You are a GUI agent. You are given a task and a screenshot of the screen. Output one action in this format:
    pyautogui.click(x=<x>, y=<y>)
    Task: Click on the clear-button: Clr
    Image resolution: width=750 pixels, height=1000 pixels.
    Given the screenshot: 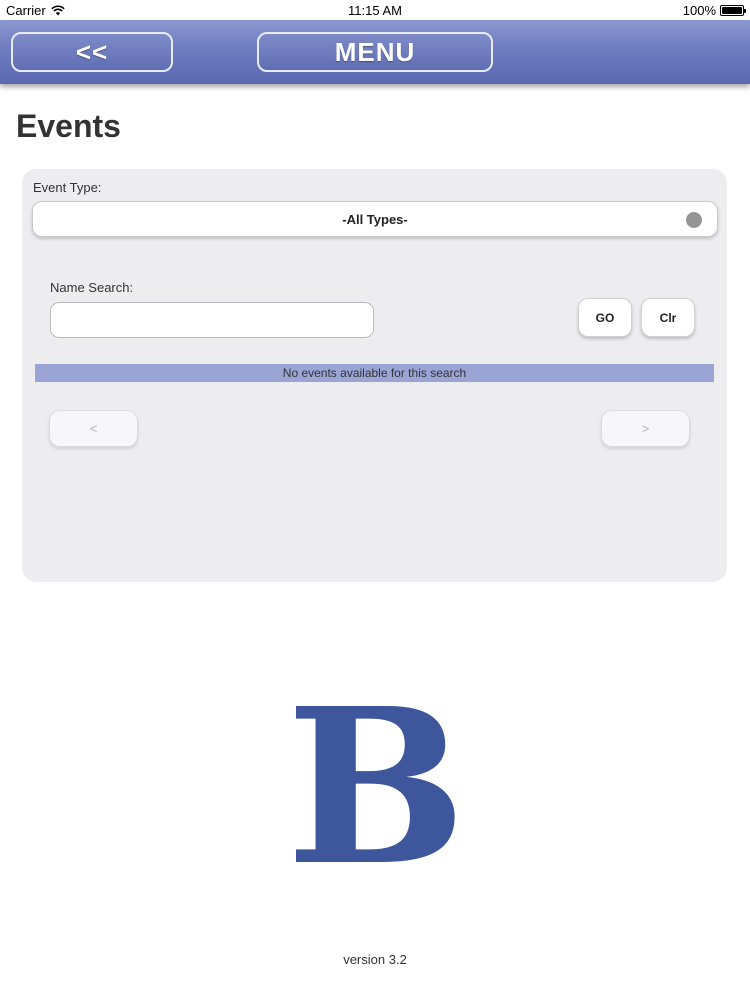 What is the action you would take?
    pyautogui.click(x=668, y=317)
    